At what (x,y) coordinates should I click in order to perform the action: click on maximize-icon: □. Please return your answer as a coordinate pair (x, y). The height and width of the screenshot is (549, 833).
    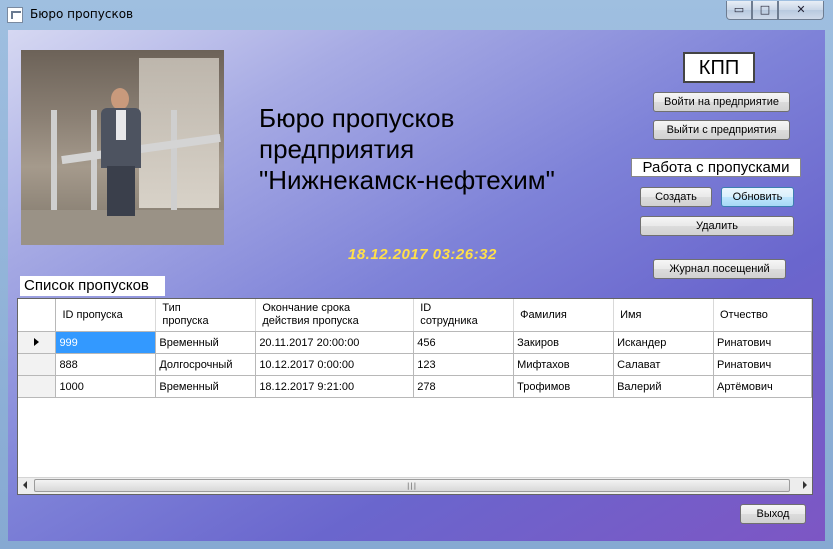
    Looking at the image, I should click on (765, 9).